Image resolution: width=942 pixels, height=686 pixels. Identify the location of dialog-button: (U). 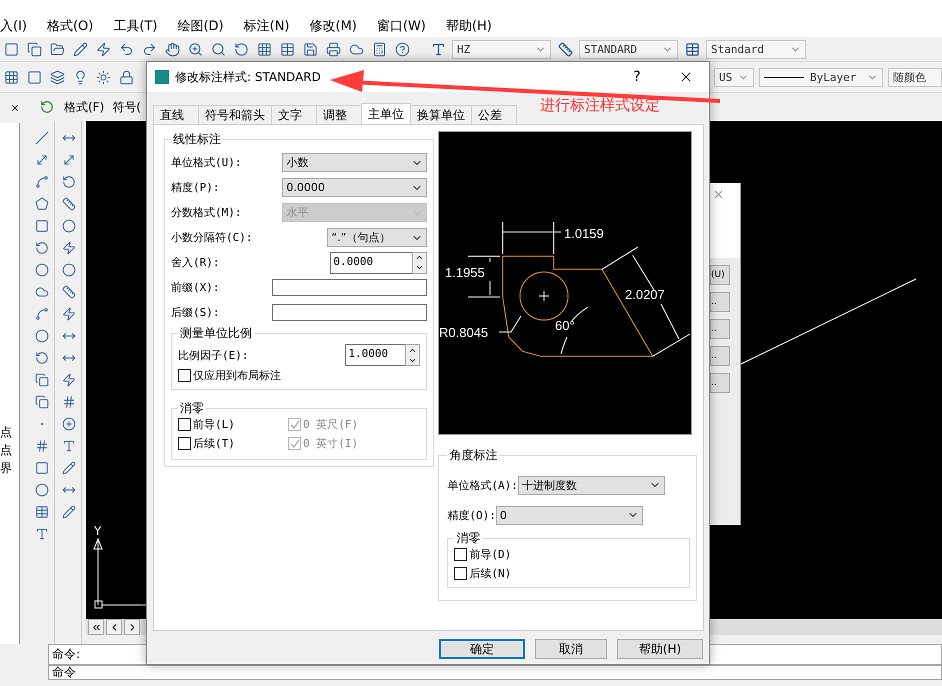
(720, 275).